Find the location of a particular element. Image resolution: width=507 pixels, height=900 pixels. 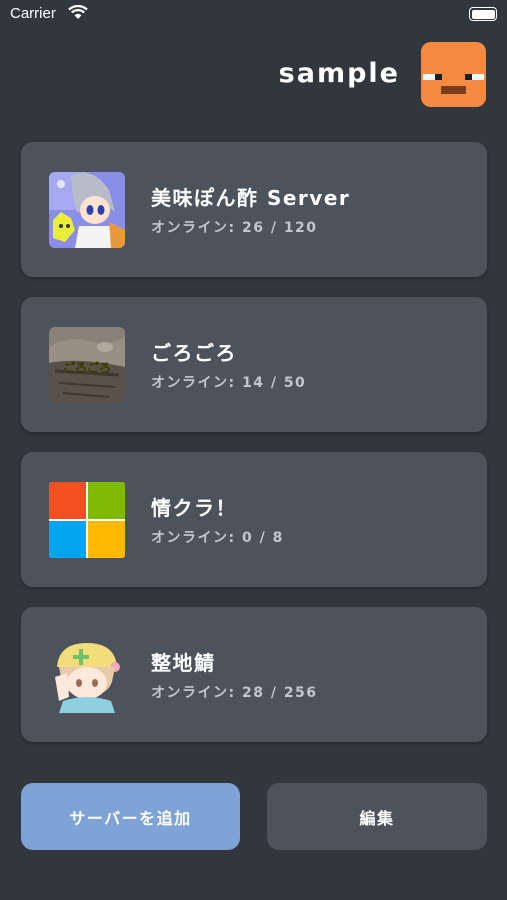

cat-photo-caption: ごろごろ is located at coordinates (87, 367).